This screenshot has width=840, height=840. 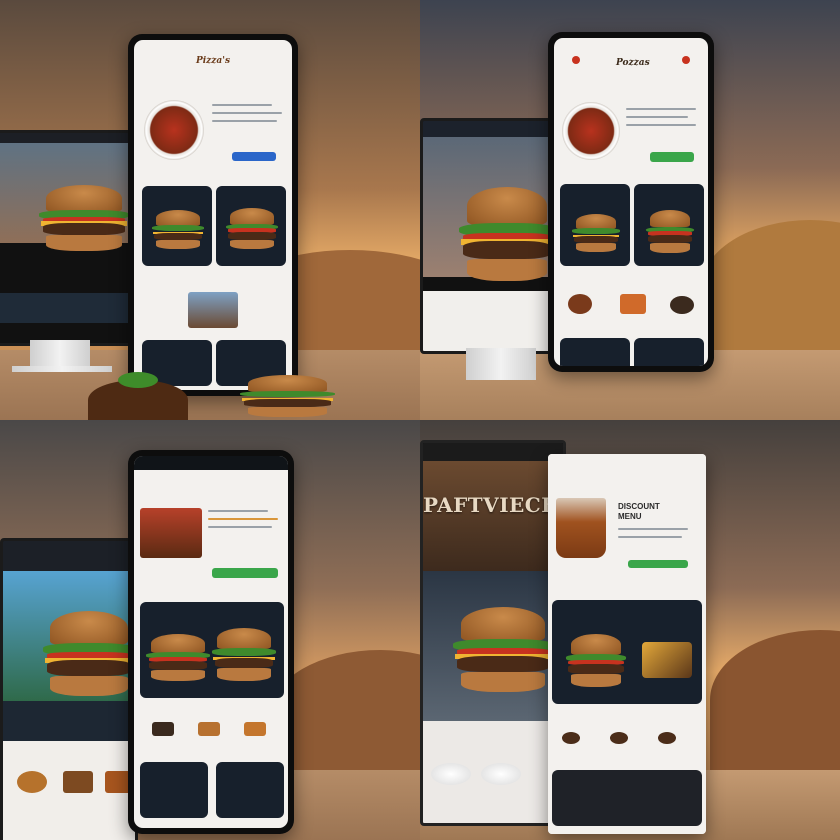 I want to click on promo-subtitle: MENU, so click(x=630, y=516).